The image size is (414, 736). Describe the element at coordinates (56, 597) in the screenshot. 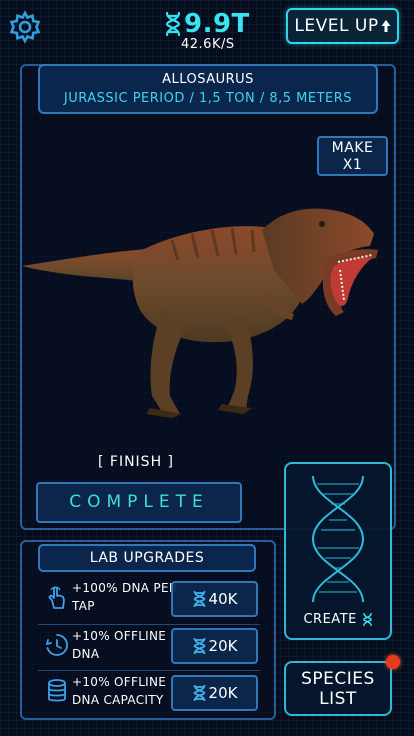

I see `tap-hand-icon` at that location.